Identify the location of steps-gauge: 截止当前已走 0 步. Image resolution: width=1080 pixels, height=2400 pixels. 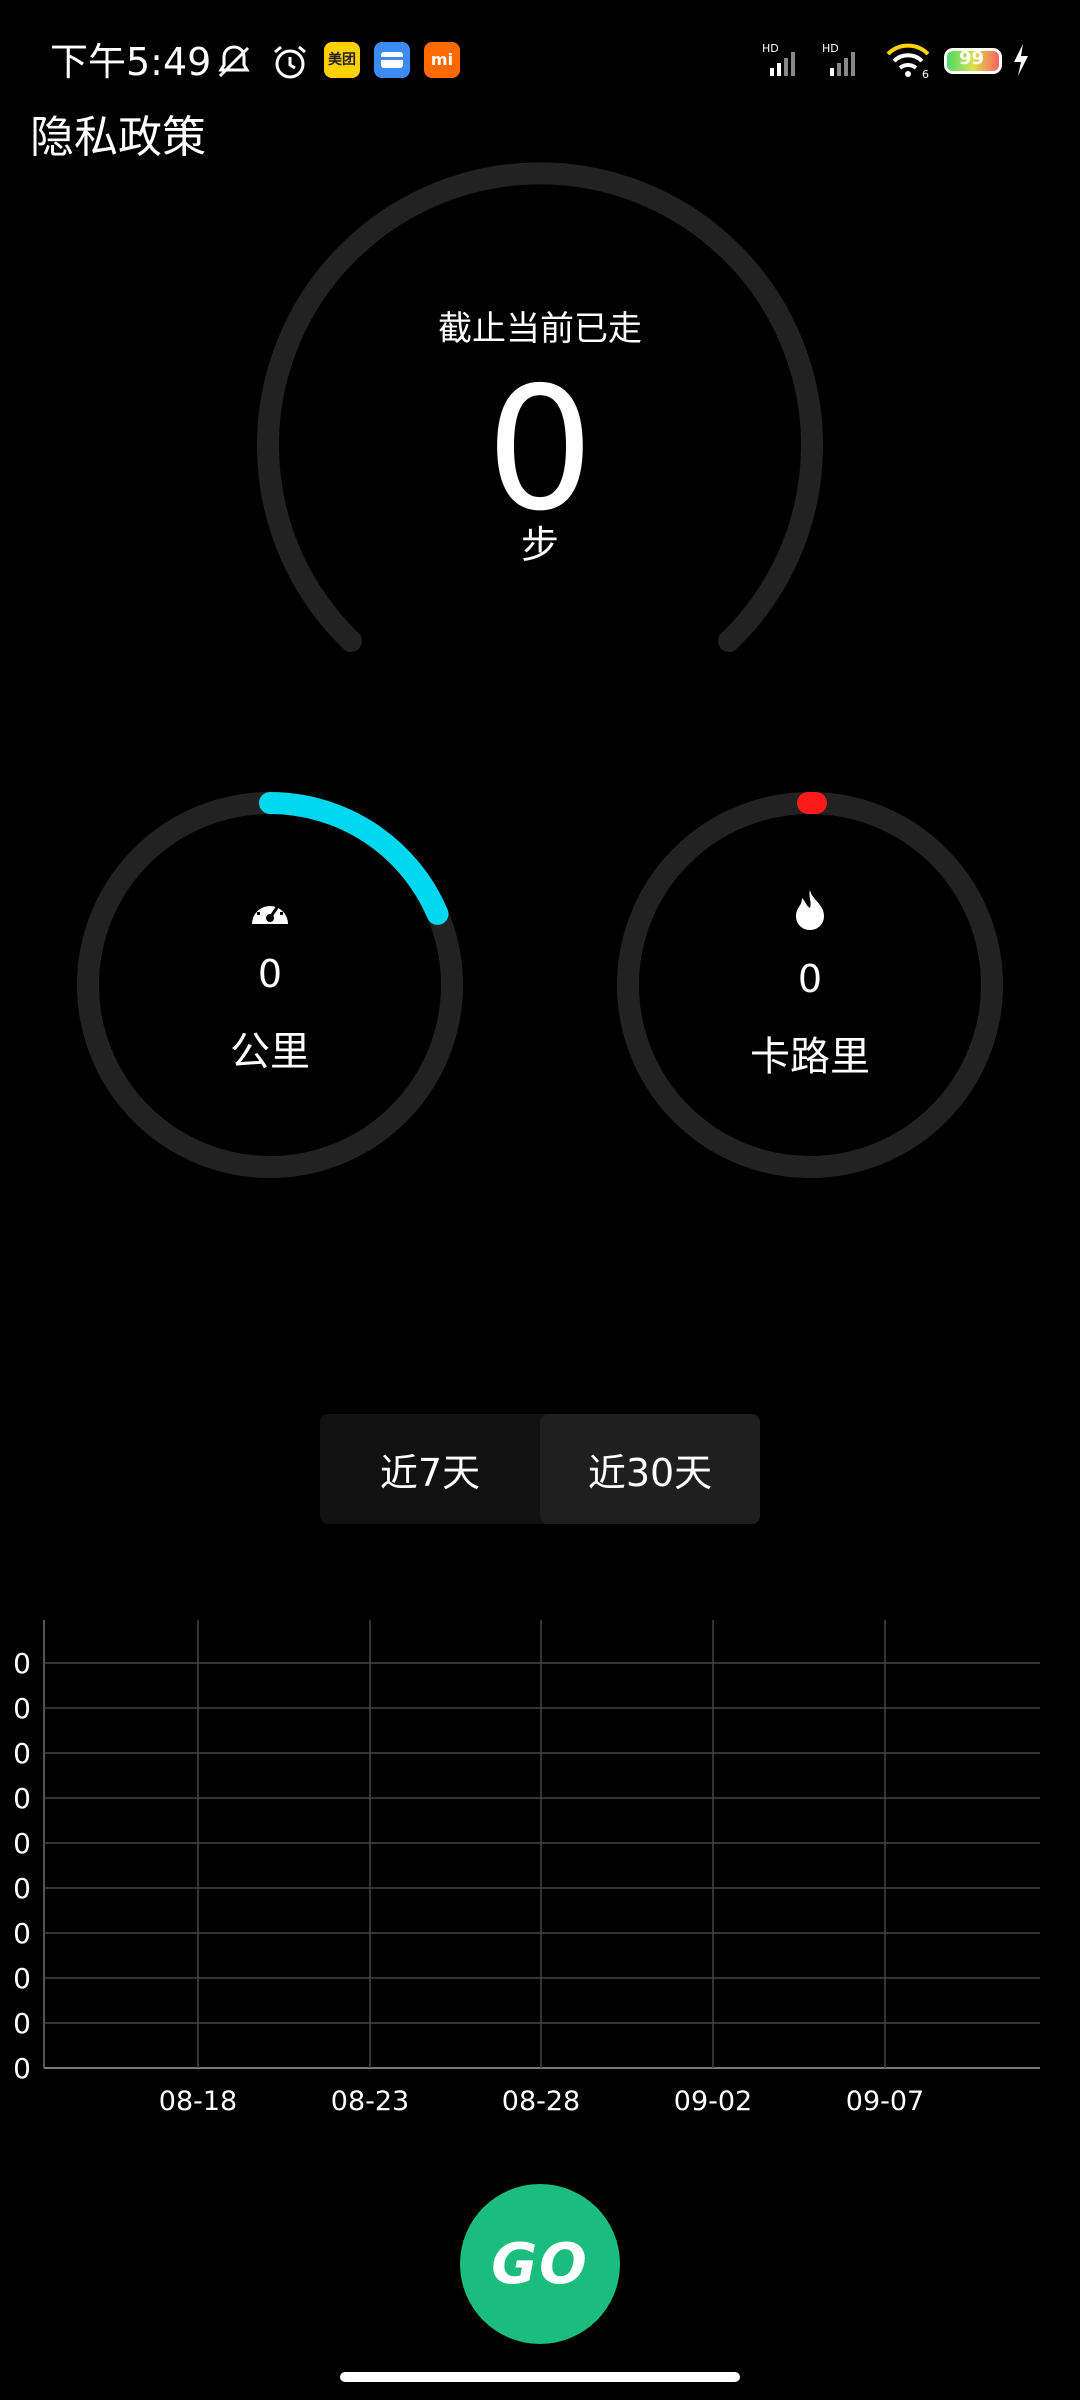
(540, 407).